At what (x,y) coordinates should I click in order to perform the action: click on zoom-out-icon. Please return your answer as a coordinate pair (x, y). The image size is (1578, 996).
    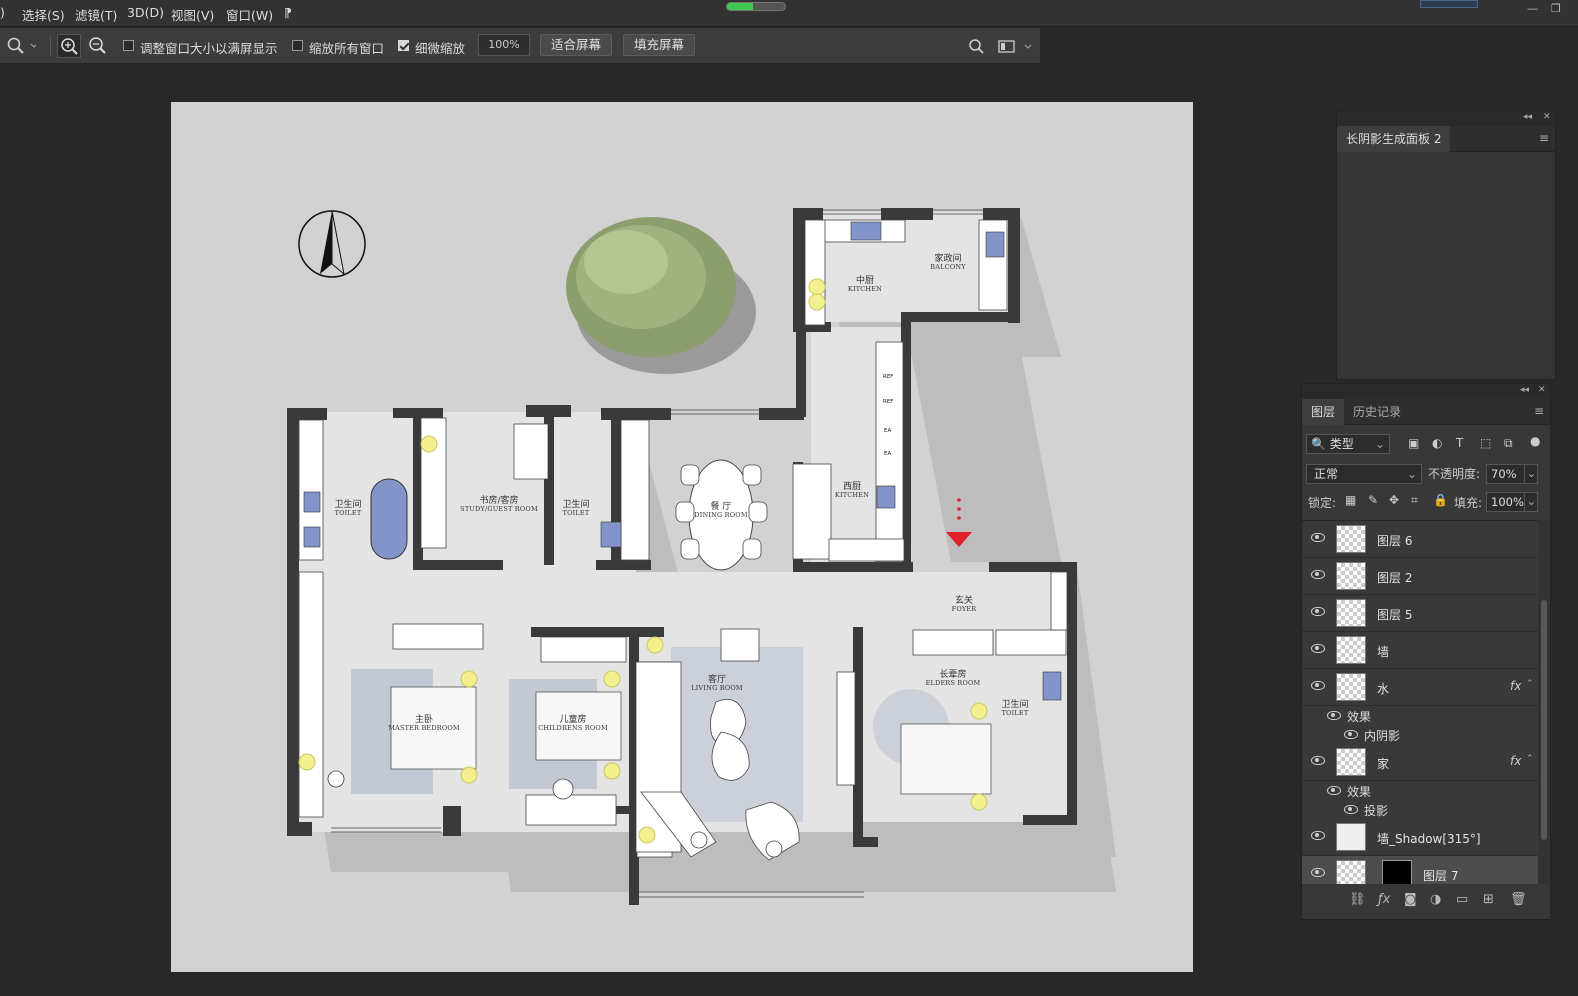
    Looking at the image, I should click on (98, 46).